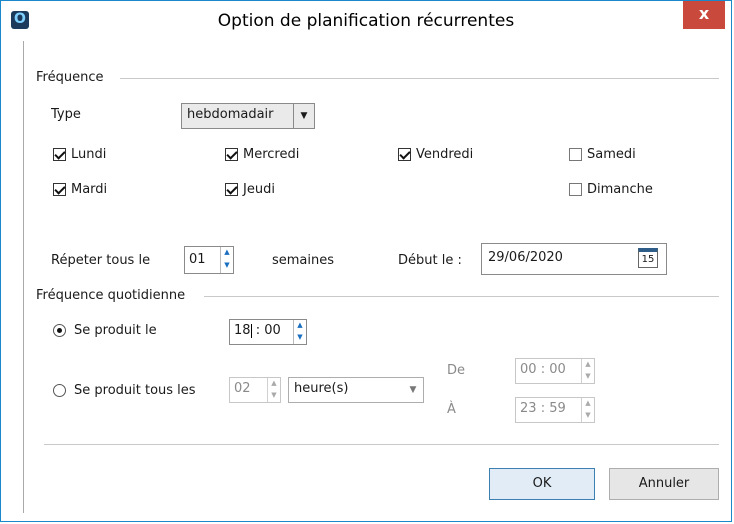  Describe the element at coordinates (271, 154) in the screenshot. I see `checkbox-mercredi-label: Mercredi` at that location.